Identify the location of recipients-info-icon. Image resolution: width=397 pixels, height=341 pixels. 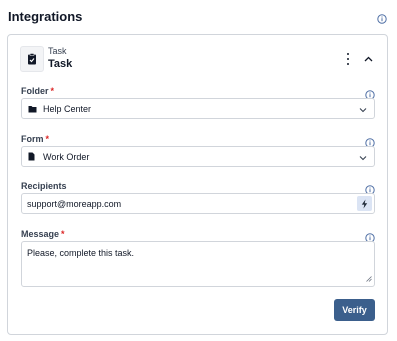
(370, 188).